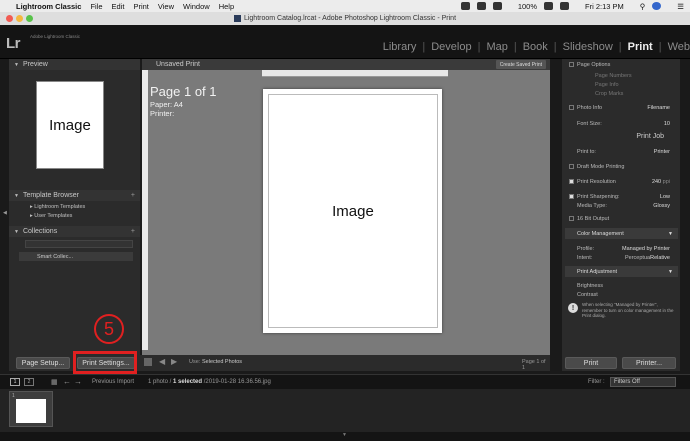 This screenshot has height=441, width=690. Describe the element at coordinates (621, 233) in the screenshot. I see `color-management-header: Color Management ▼` at that location.